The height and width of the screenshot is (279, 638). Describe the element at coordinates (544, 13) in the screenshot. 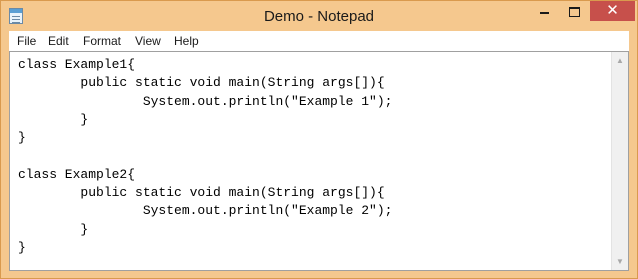

I see `minimize-icon` at that location.